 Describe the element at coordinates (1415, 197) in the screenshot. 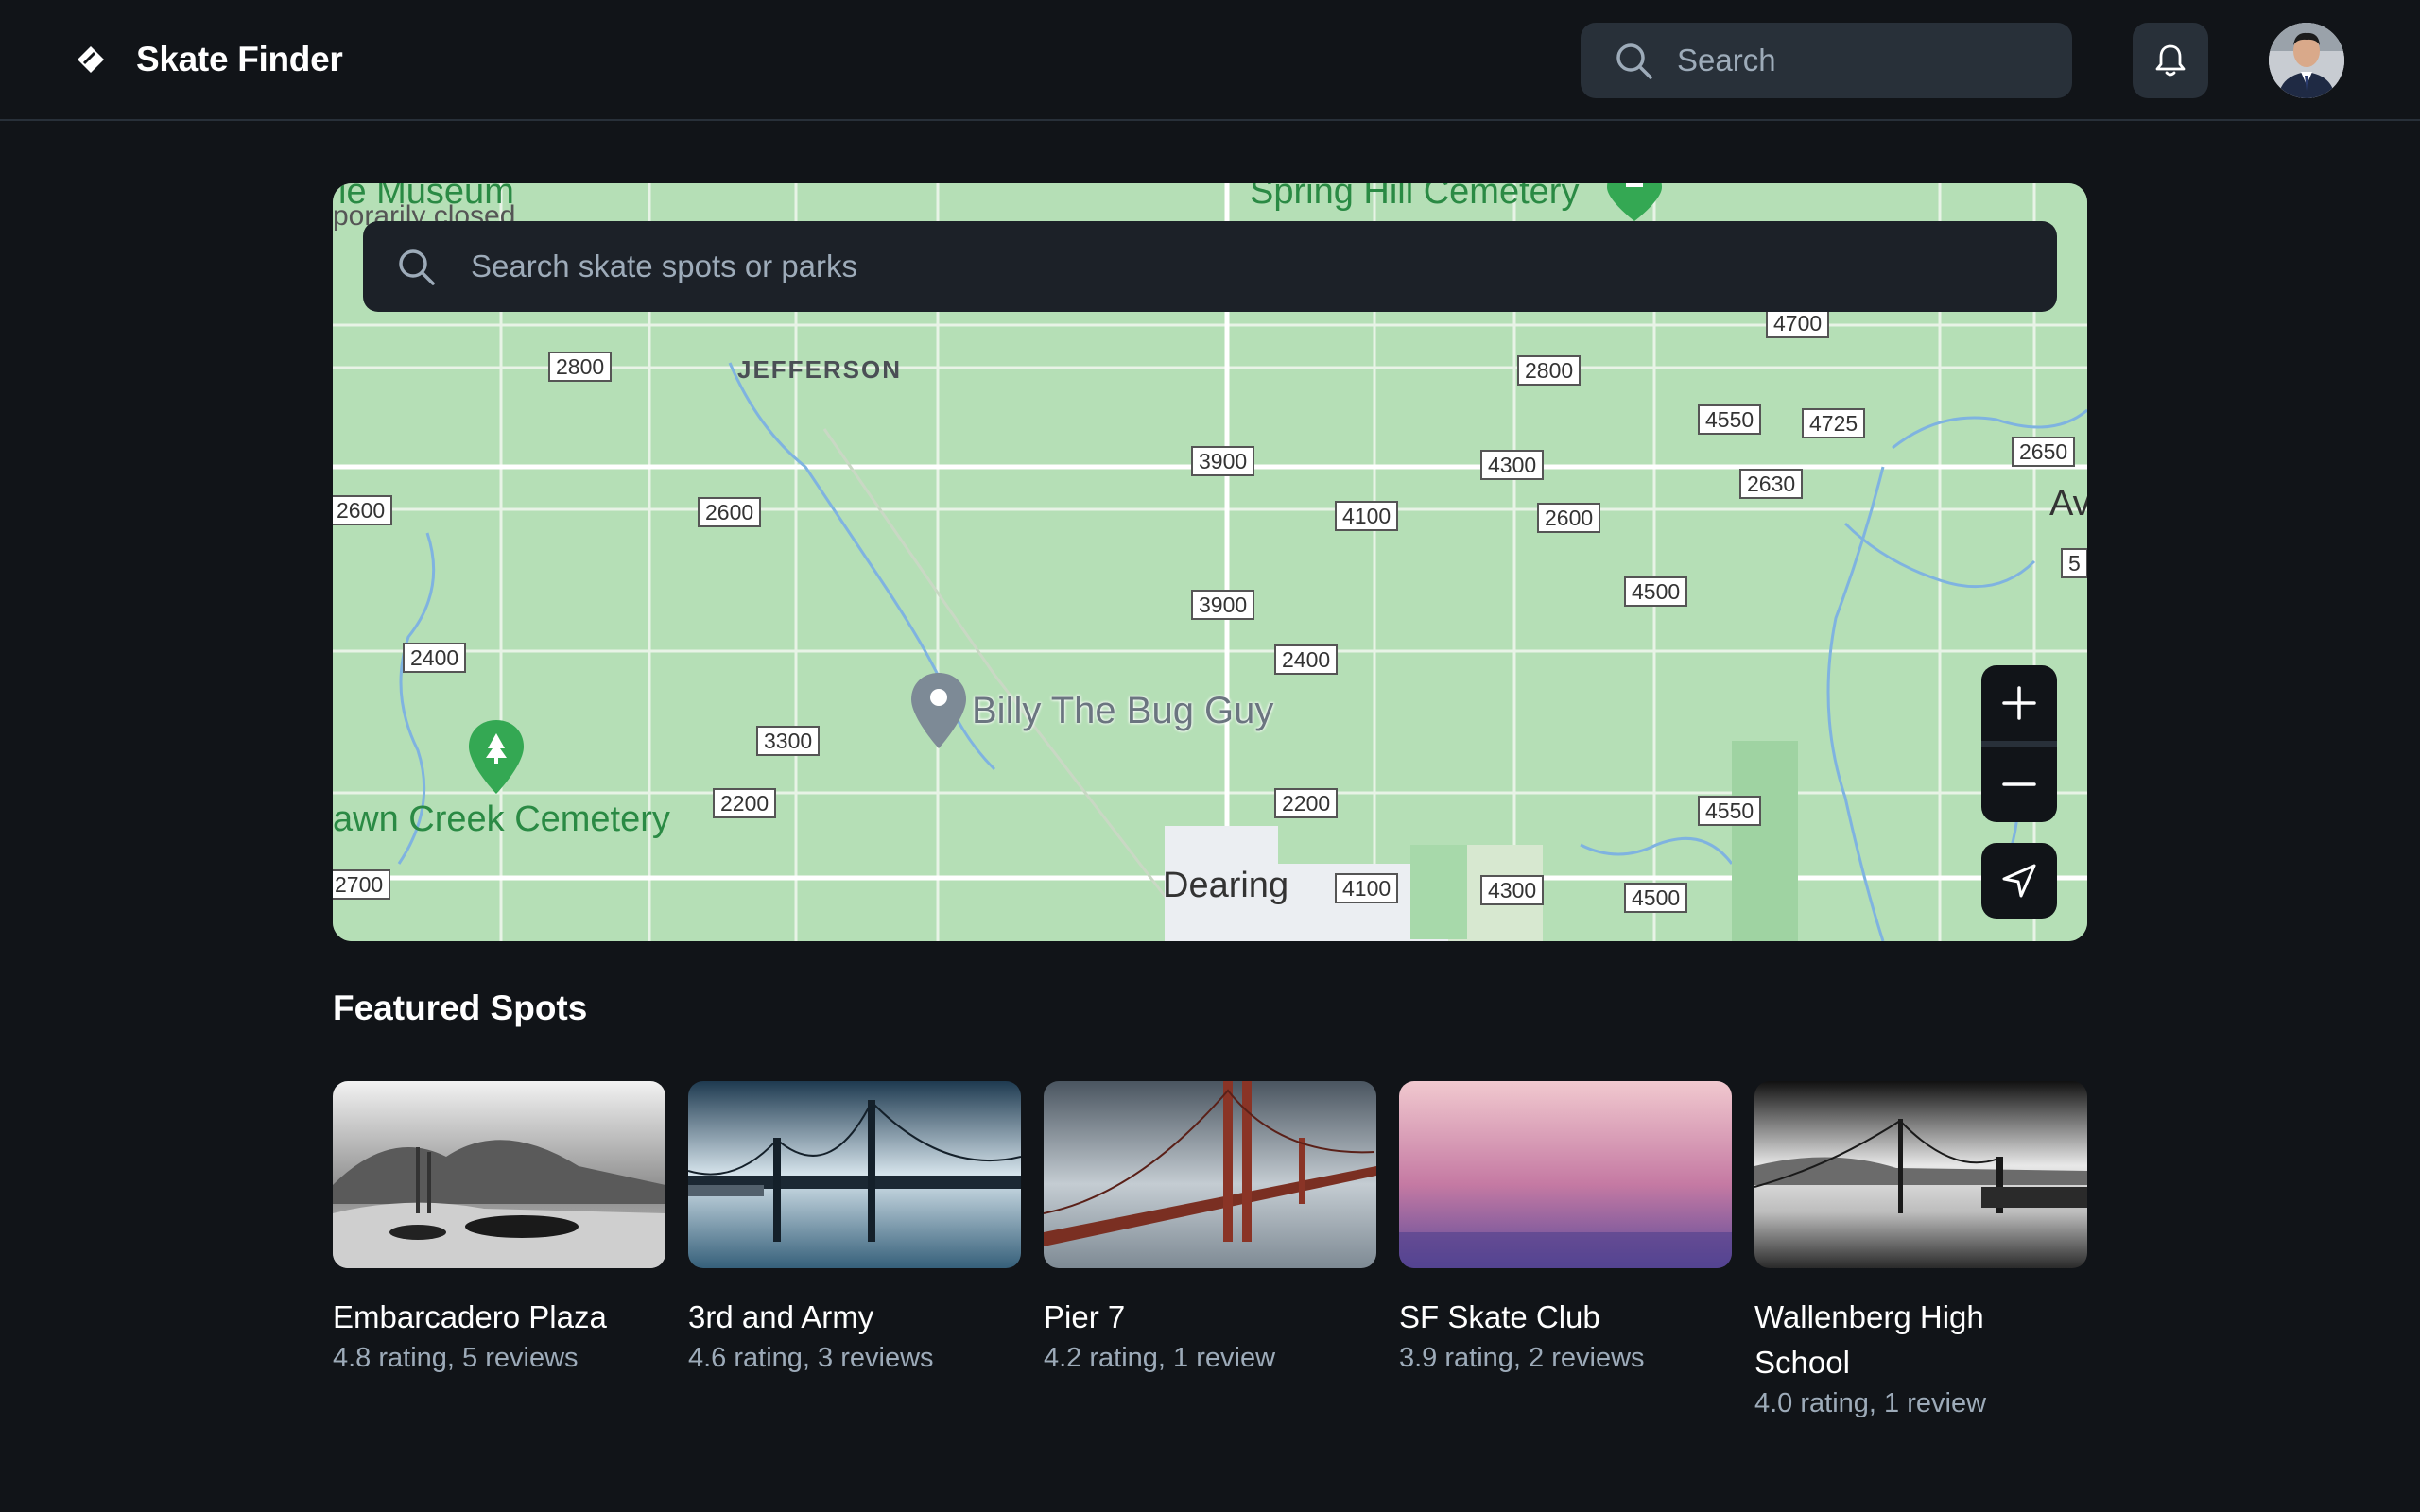

I see `map-label-spring-hill-cemetery: Spring Hill Cemetery` at that location.